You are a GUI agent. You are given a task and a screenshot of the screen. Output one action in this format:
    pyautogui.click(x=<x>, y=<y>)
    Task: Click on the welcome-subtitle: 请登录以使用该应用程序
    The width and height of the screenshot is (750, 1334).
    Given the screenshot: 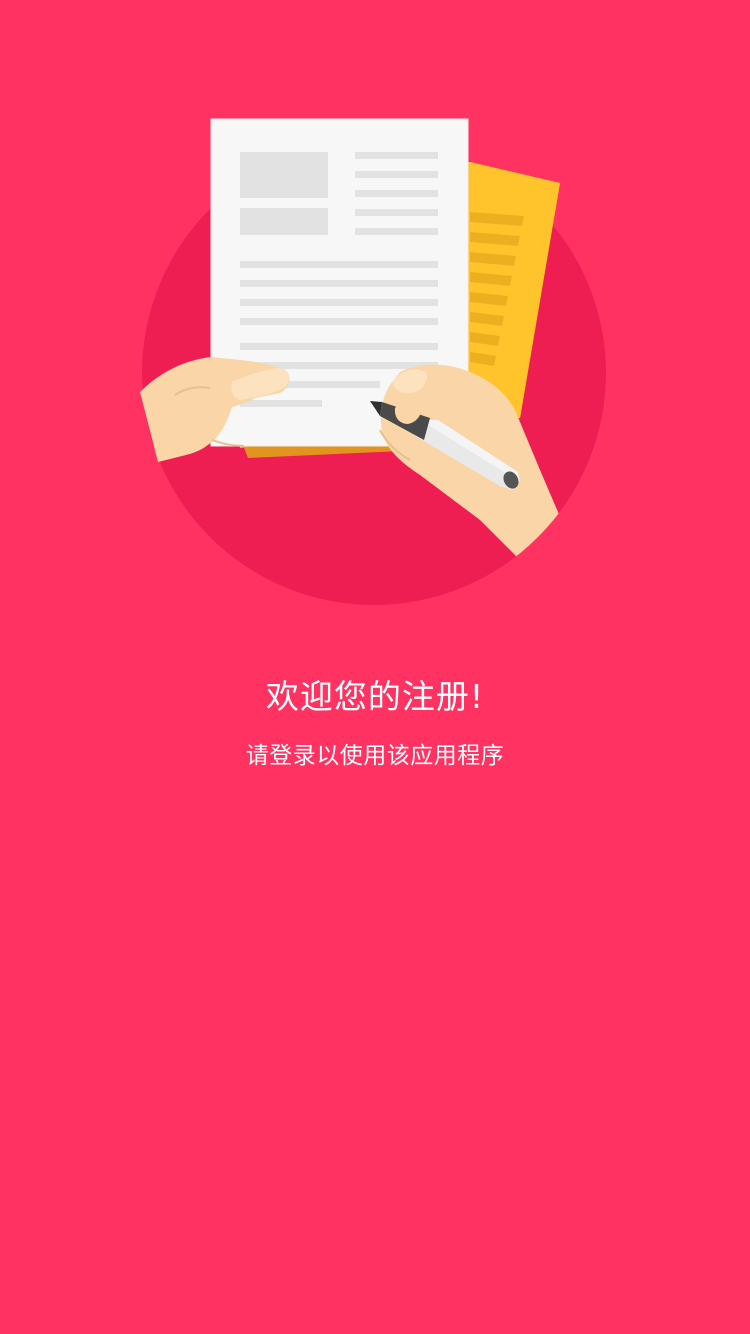 What is the action you would take?
    pyautogui.click(x=375, y=756)
    